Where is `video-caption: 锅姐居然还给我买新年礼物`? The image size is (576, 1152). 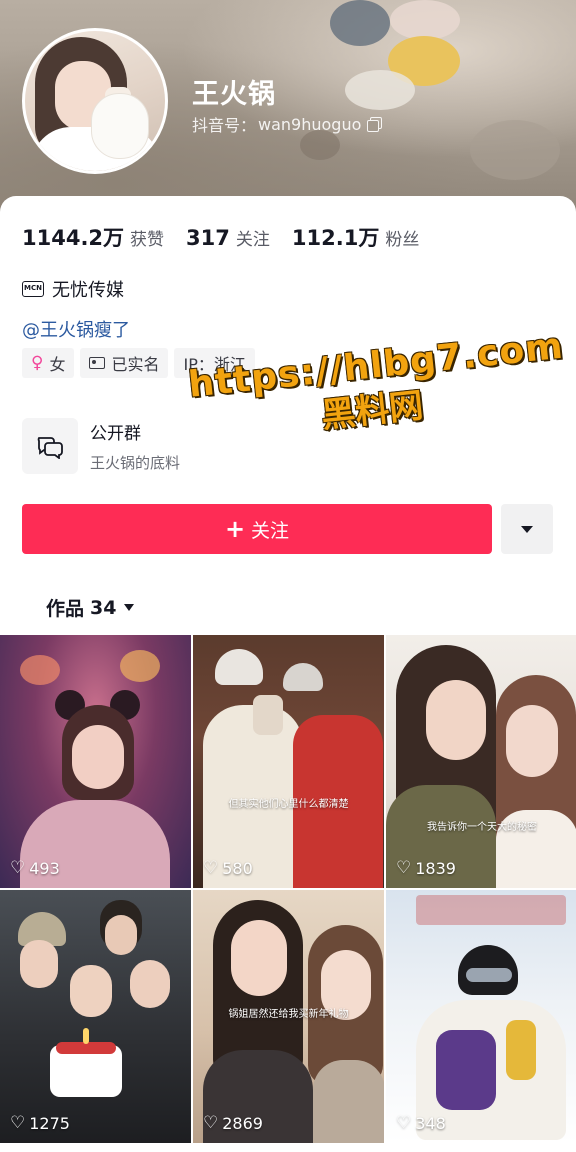
video-caption: 锅姐居然还给我买新年礼物 is located at coordinates (288, 1014).